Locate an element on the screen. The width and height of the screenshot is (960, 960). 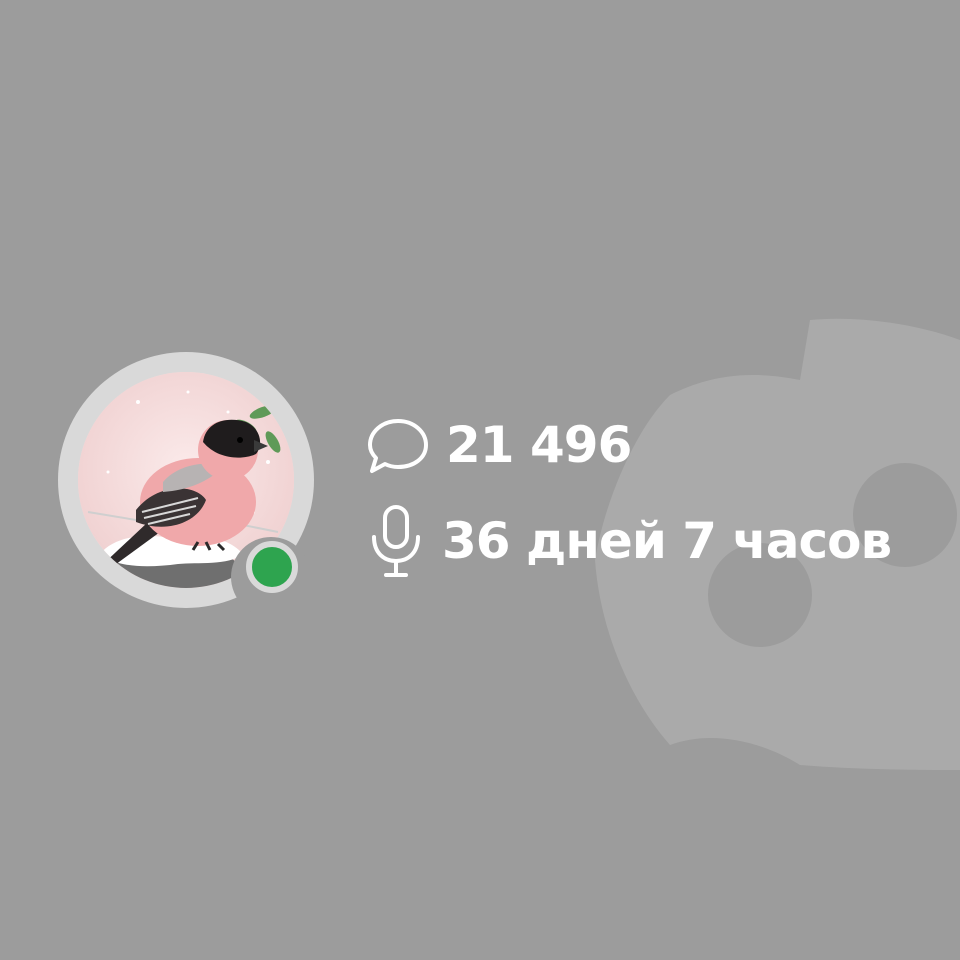
messages-stat: 21 496 is located at coordinates (499, 445).